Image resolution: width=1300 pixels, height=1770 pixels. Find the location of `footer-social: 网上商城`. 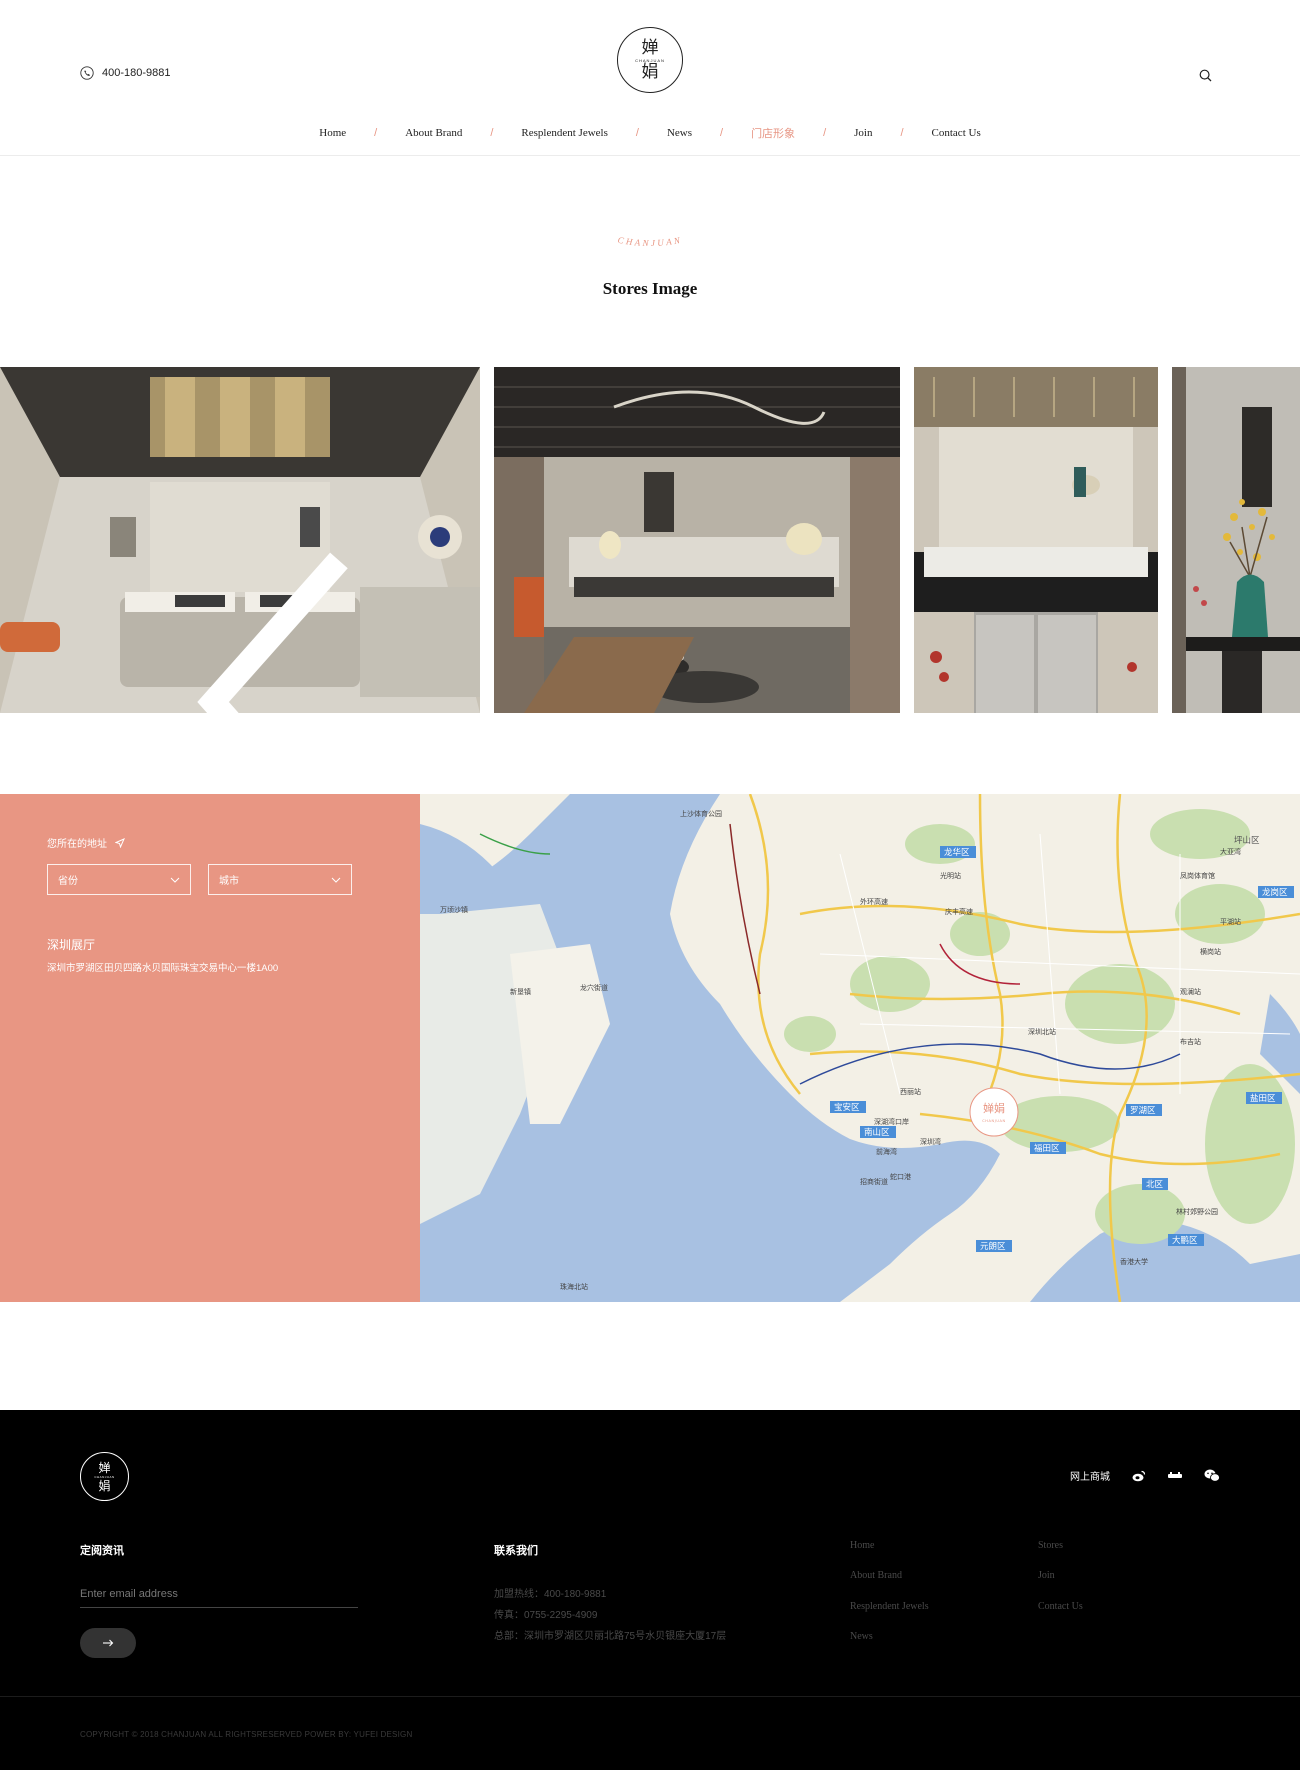

footer-social: 网上商城 is located at coordinates (1145, 1475).